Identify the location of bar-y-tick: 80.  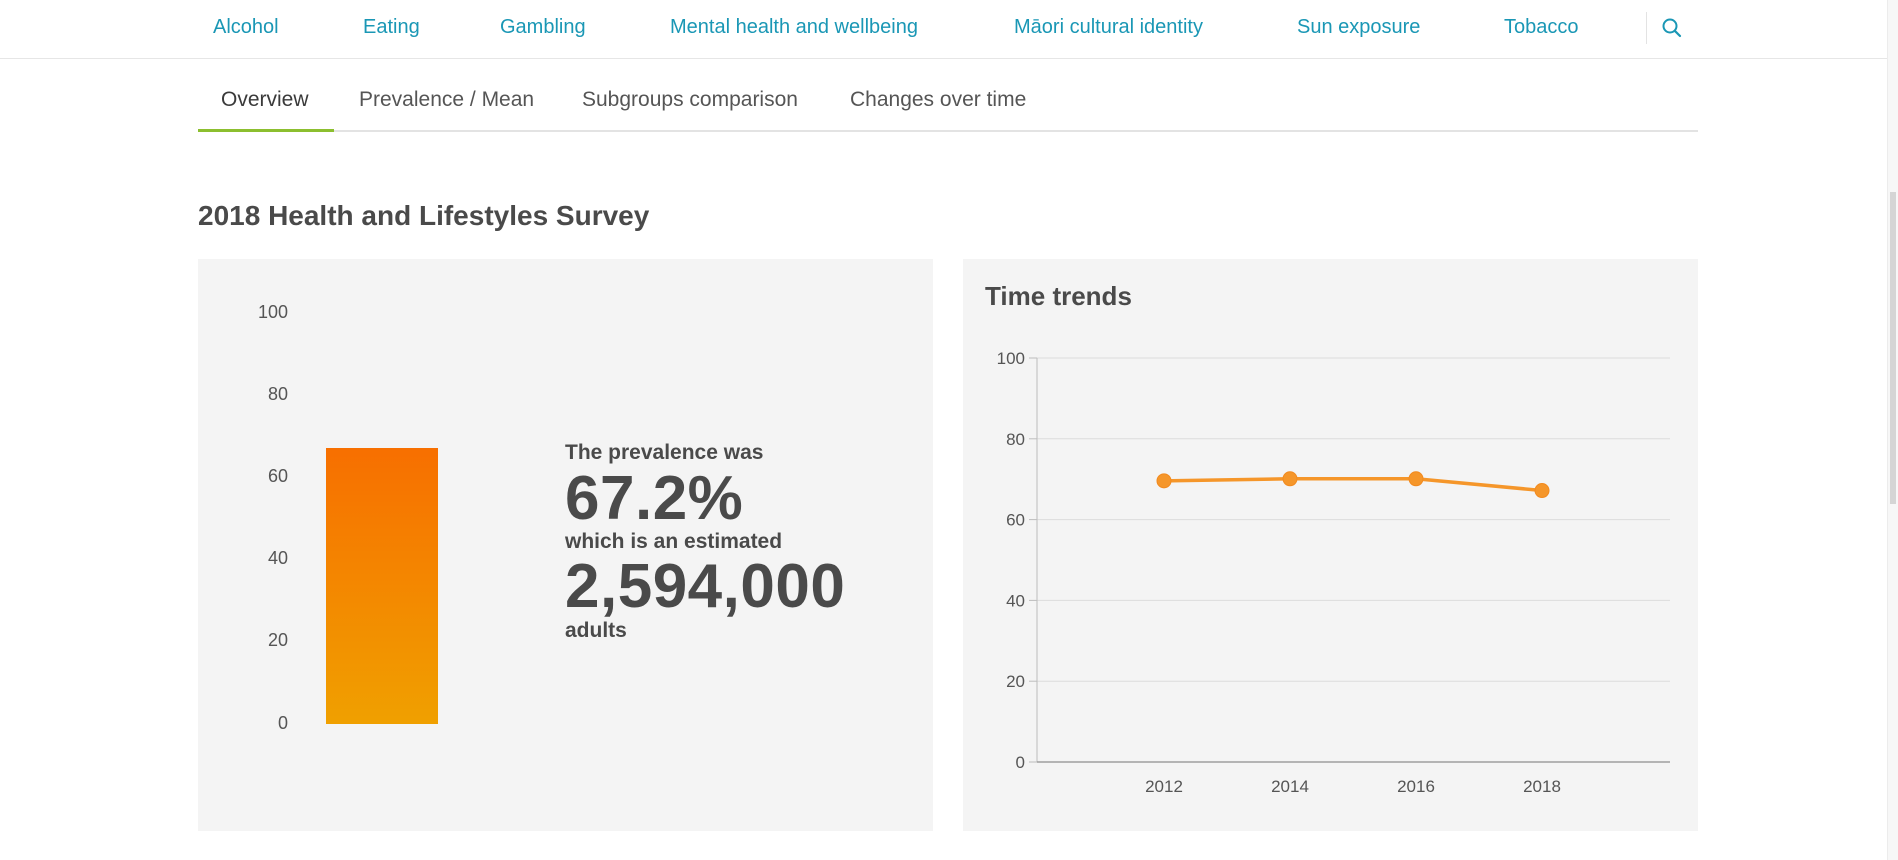
(277, 394).